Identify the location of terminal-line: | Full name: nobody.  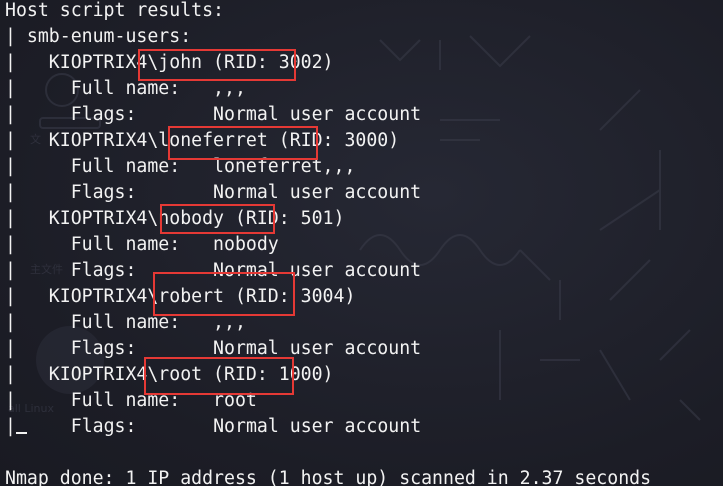
(142, 244).